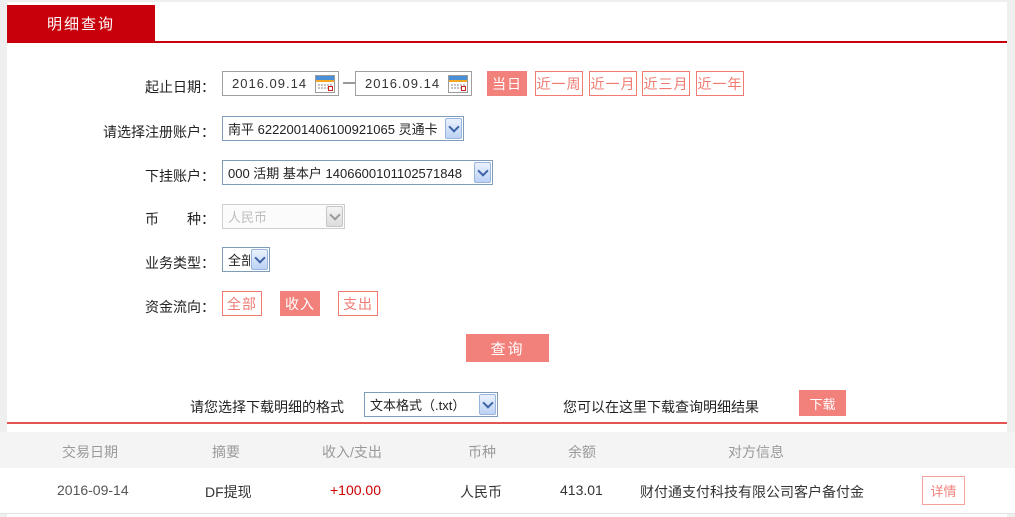 This screenshot has height=517, width=1015. Describe the element at coordinates (507, 348) in the screenshot. I see `query-button: 查询` at that location.